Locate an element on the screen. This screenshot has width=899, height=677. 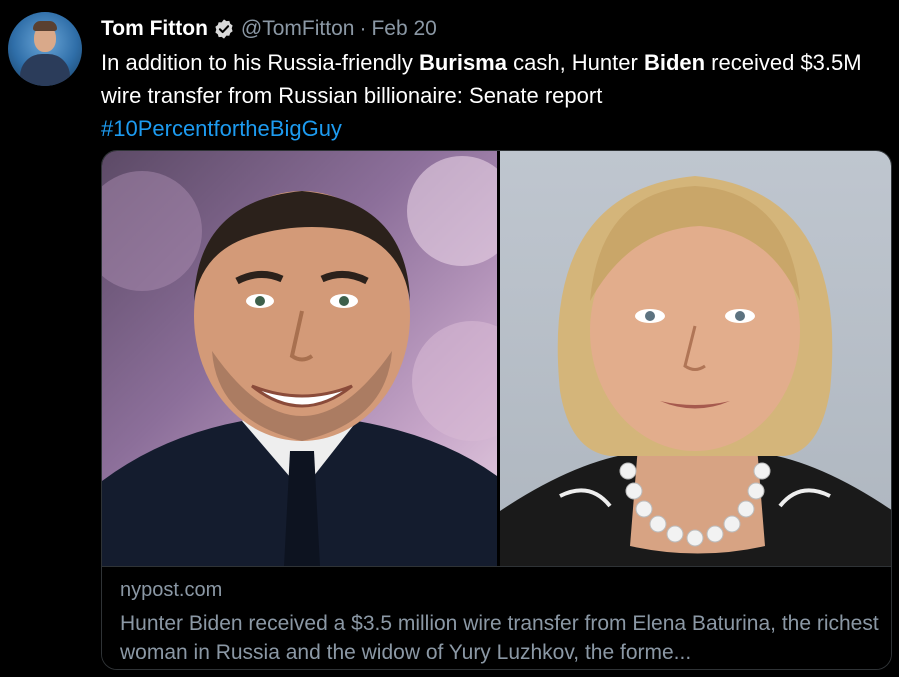
author-handle: @TomFitton is located at coordinates (298, 29).